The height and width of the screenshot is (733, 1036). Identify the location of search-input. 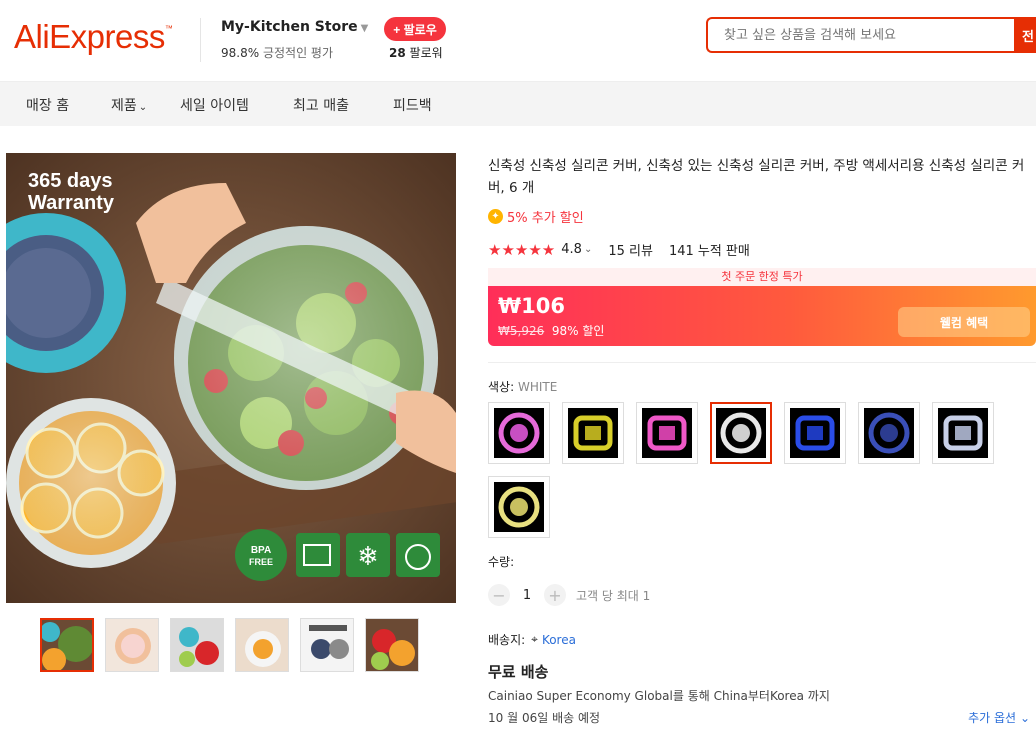
(862, 35).